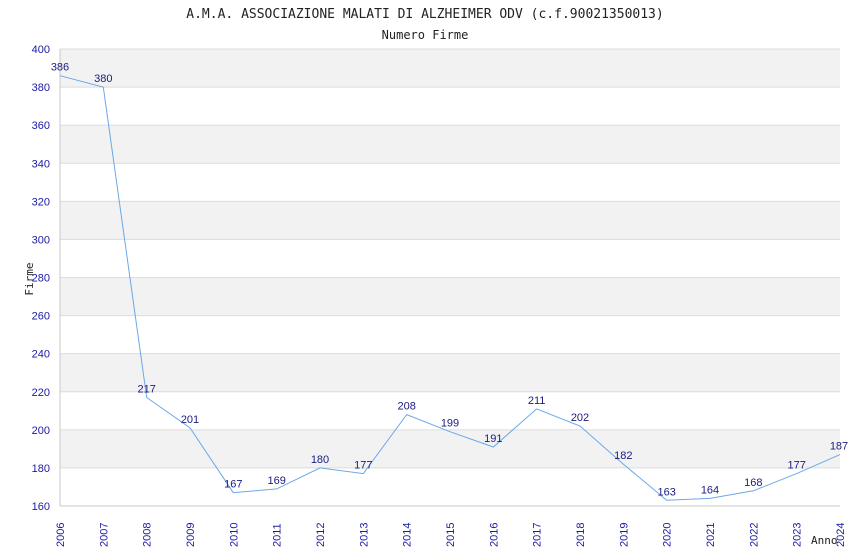 This screenshot has width=850, height=550. Describe the element at coordinates (711, 535) in the screenshot. I see `x-tick-label: 2021` at that location.